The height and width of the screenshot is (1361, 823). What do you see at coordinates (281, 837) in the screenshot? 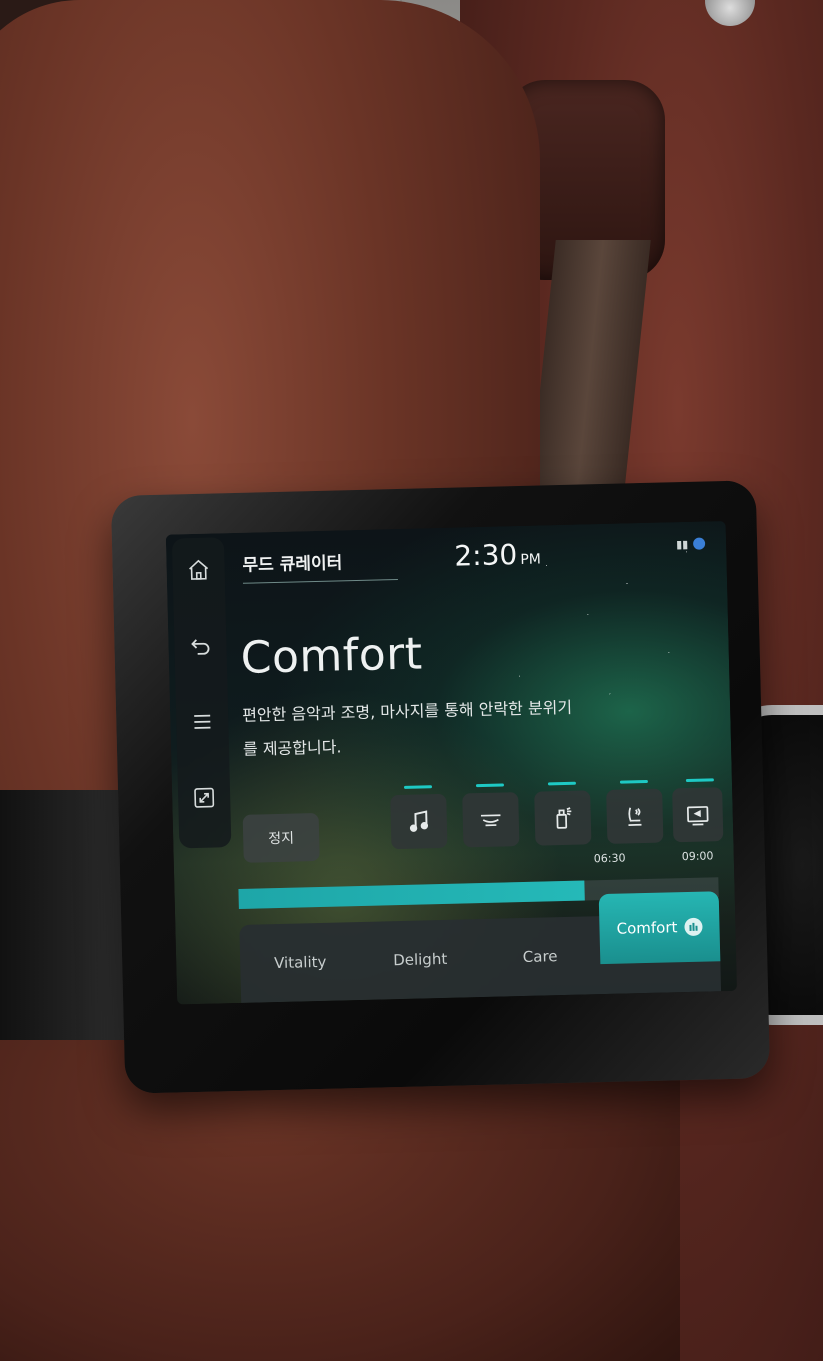
I see `stop-button: 정지` at bounding box center [281, 837].